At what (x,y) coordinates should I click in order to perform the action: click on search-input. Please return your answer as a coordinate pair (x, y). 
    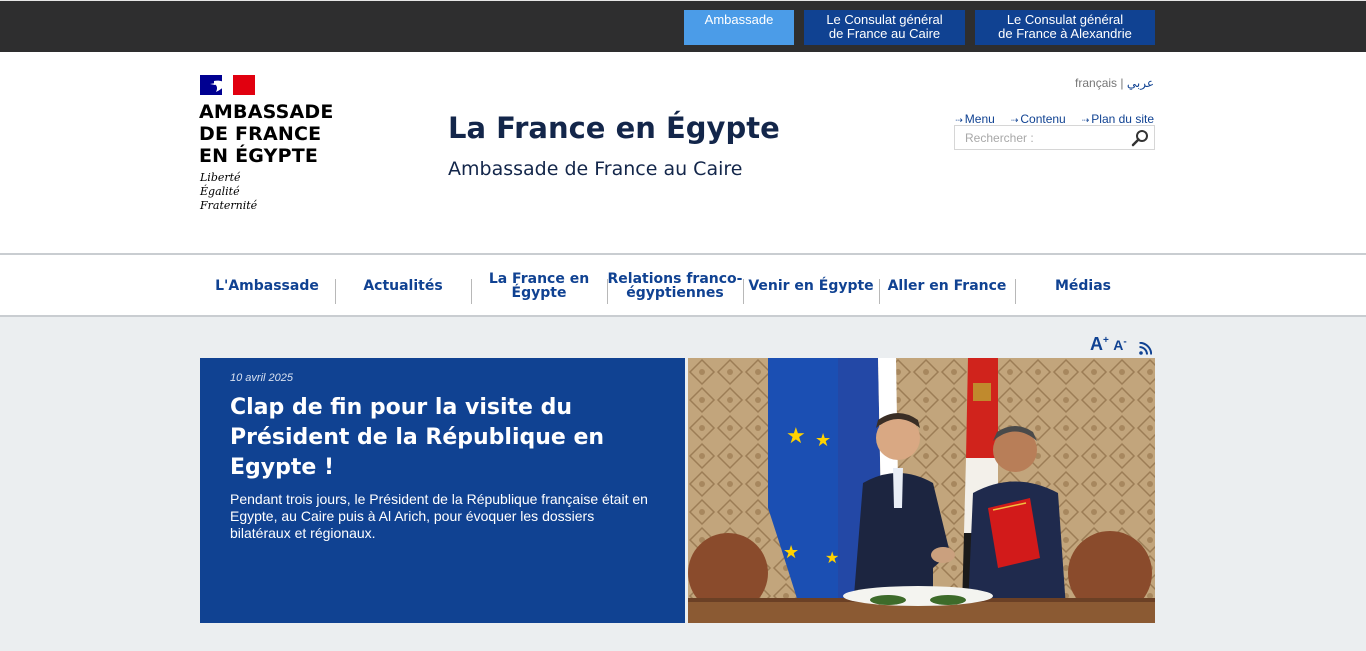
    Looking at the image, I should click on (1040, 137).